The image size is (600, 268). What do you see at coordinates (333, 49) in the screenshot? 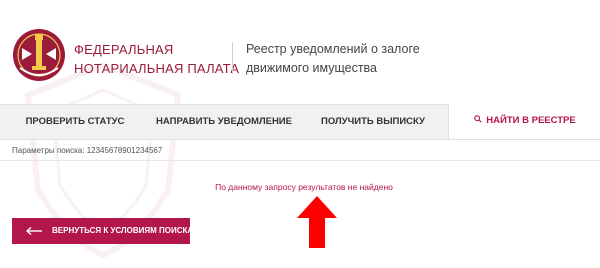
I see `registry-title-line1: Реестр уведомлений о залоге` at bounding box center [333, 49].